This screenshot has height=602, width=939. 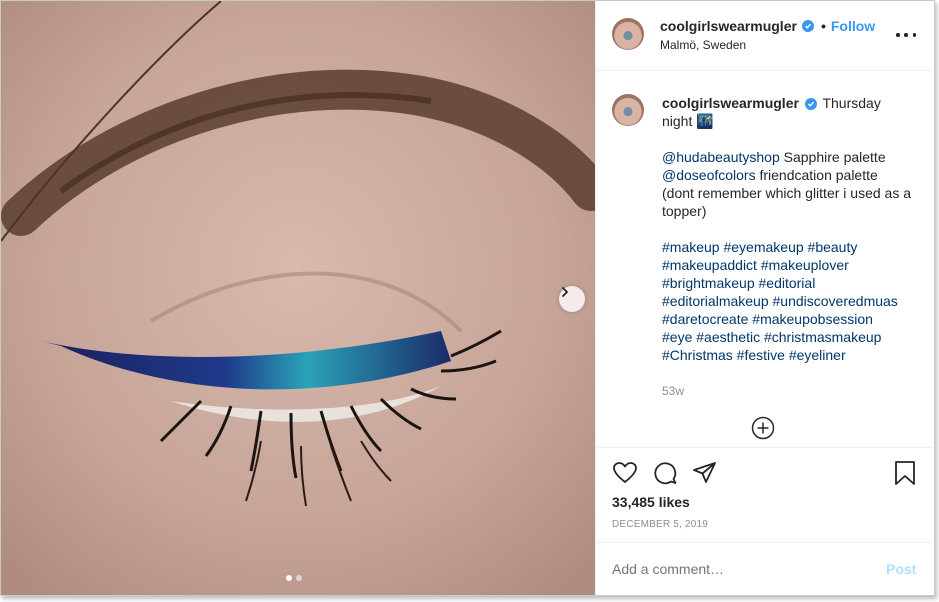 I want to click on caption-timestamp: 53w, so click(x=673, y=391).